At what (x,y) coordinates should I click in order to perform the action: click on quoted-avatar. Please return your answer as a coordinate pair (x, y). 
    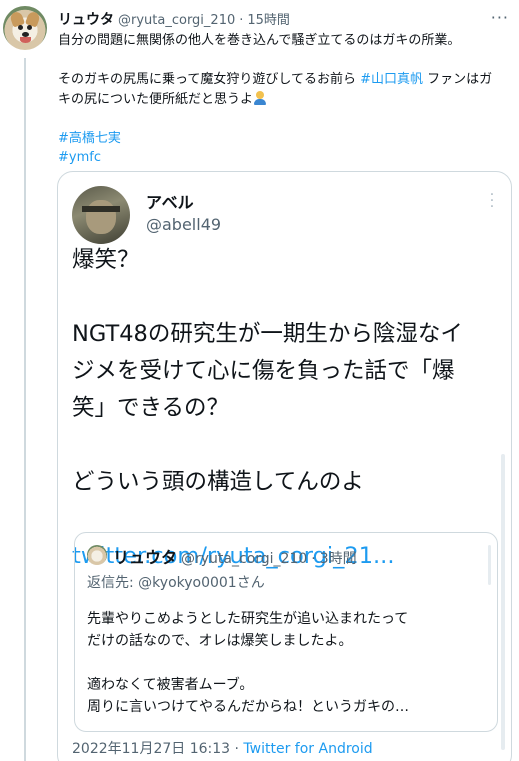
    Looking at the image, I should click on (101, 215).